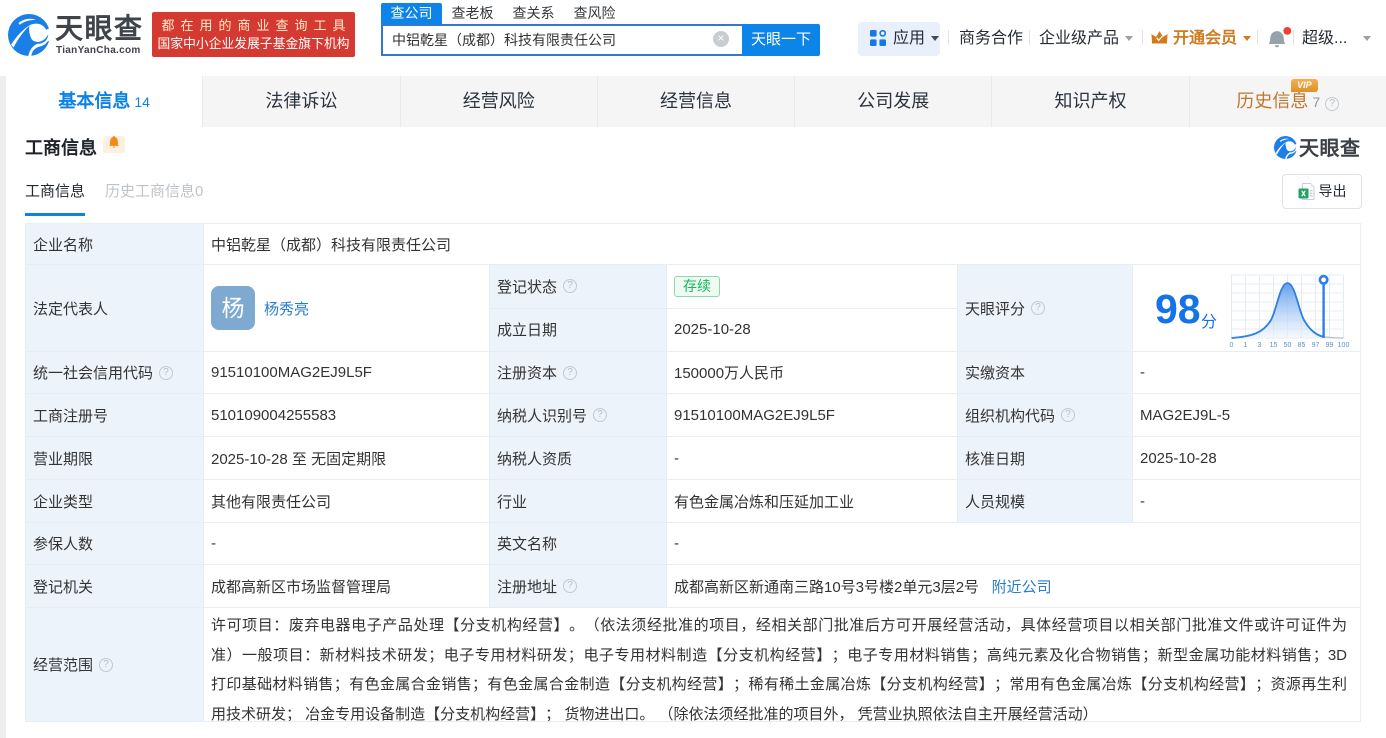 Image resolution: width=1386 pixels, height=738 pixels. I want to click on svg-text: 15, so click(1274, 345).